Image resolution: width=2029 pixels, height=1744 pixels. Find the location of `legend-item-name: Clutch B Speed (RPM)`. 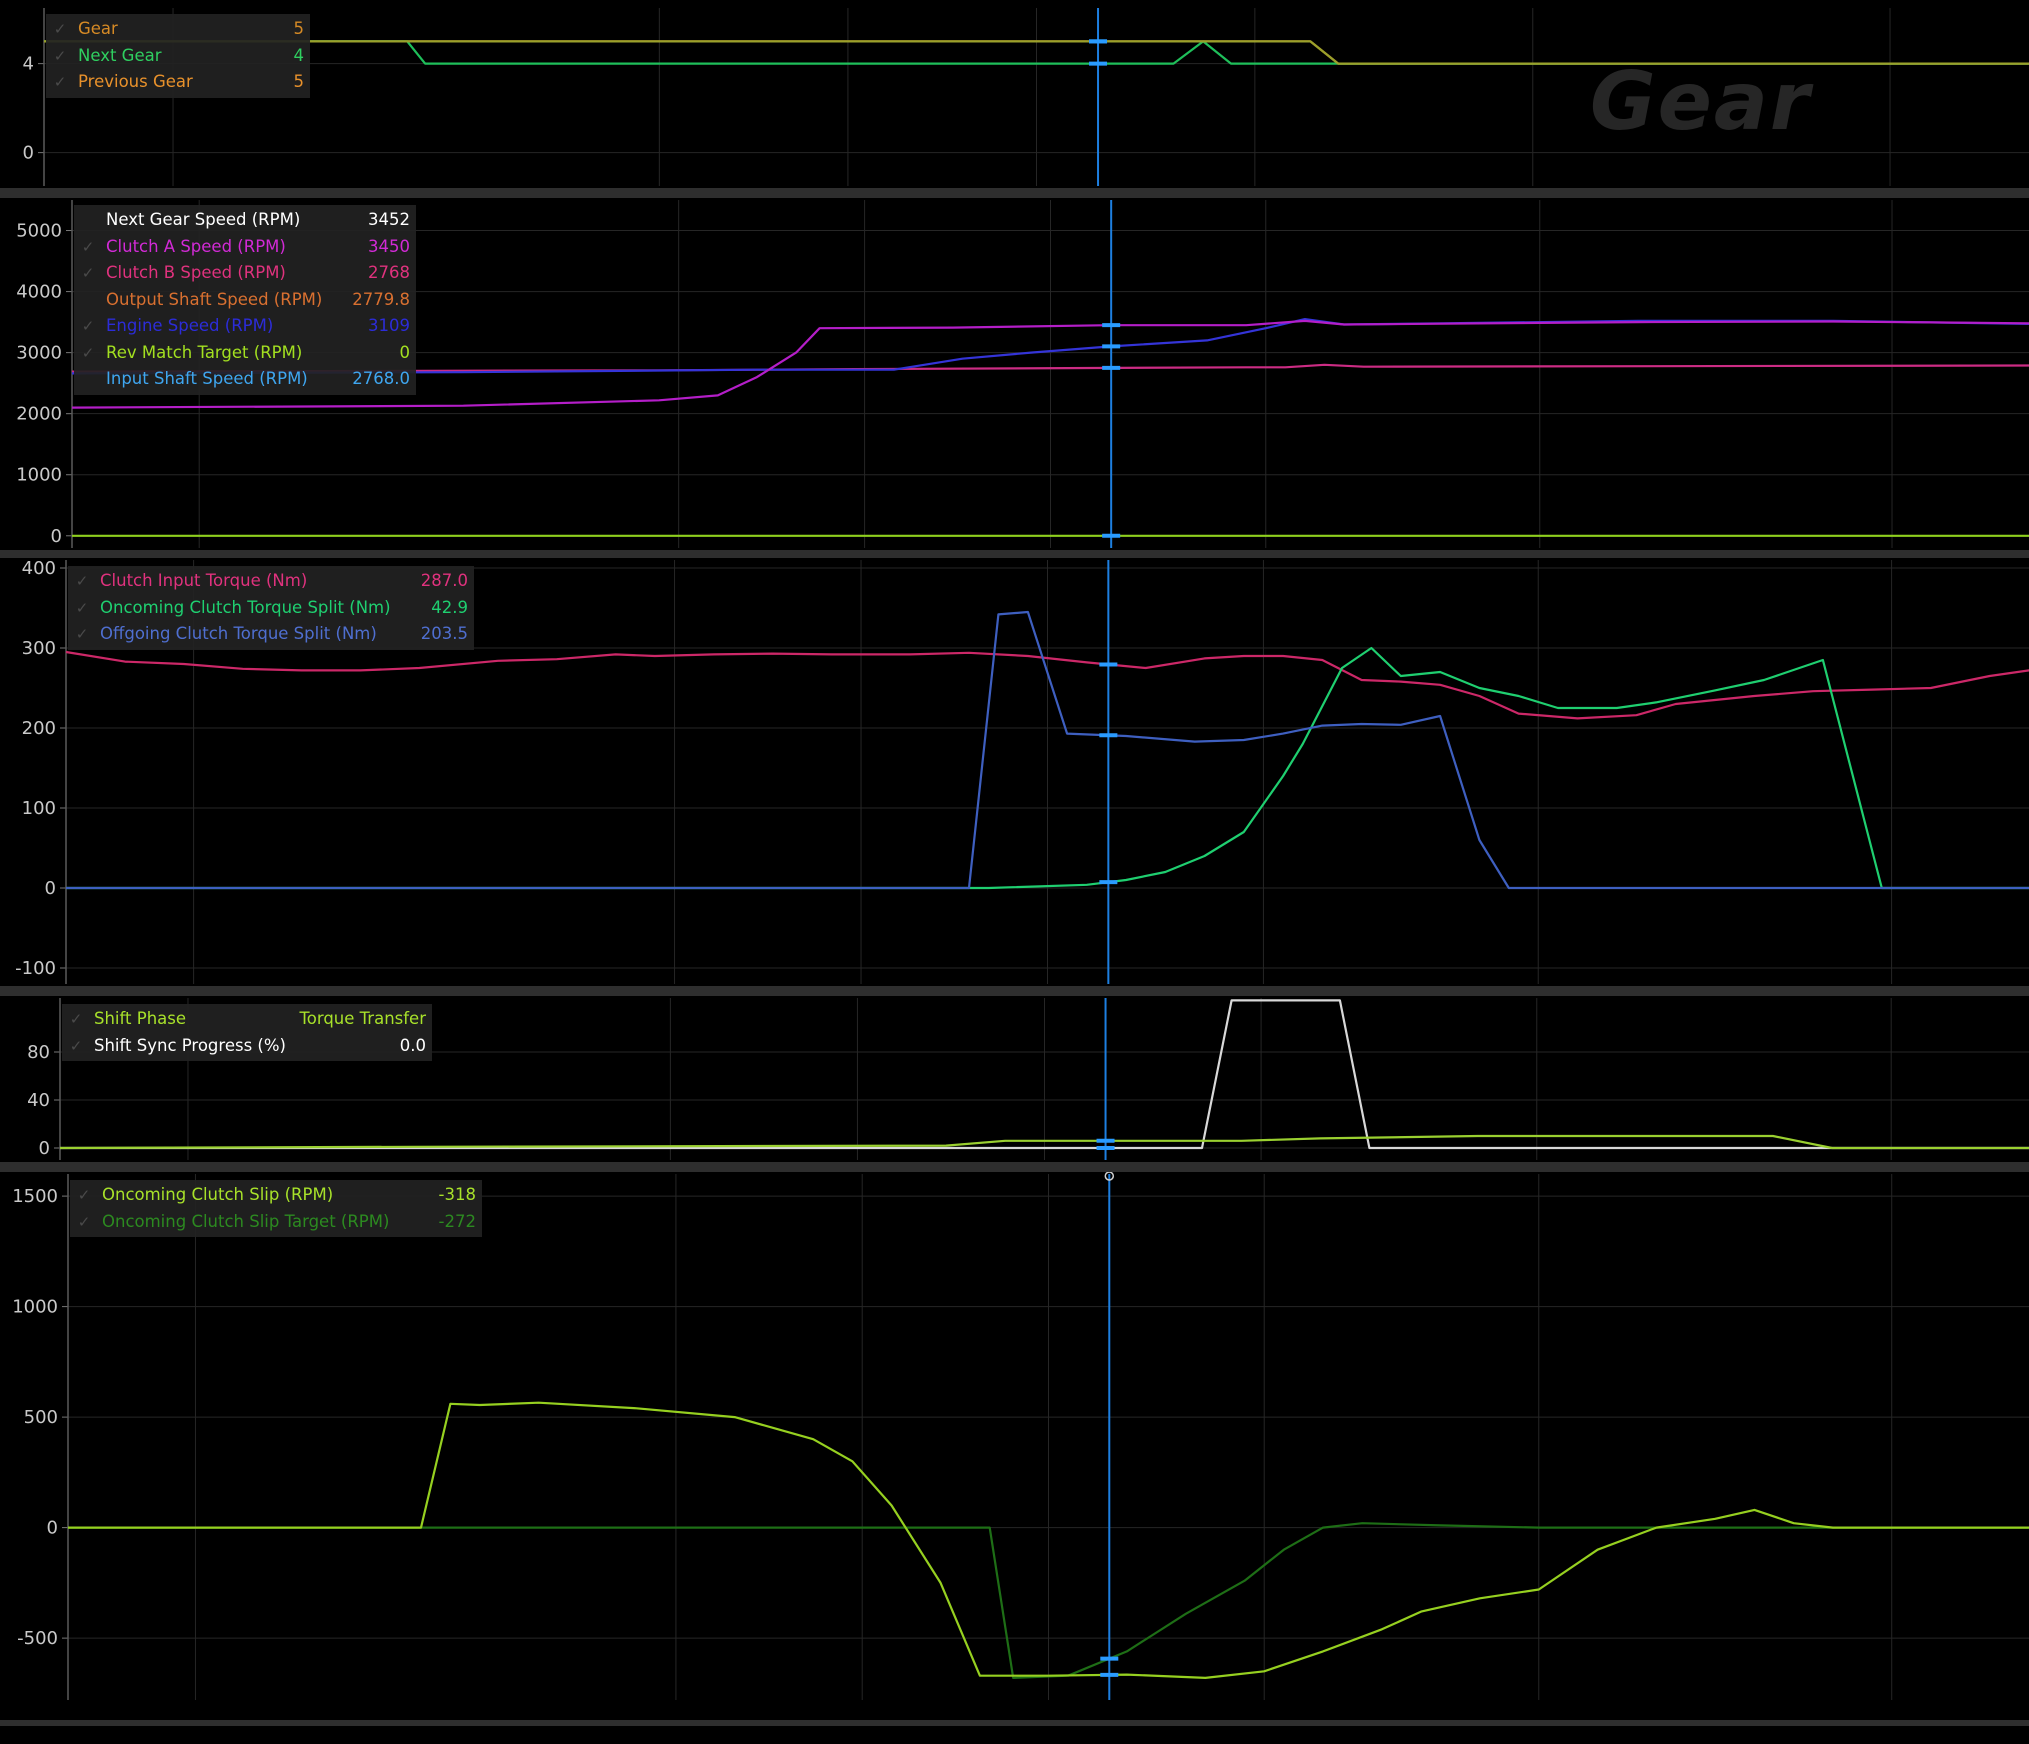

legend-item-name: Clutch B Speed (RPM) is located at coordinates (196, 272).